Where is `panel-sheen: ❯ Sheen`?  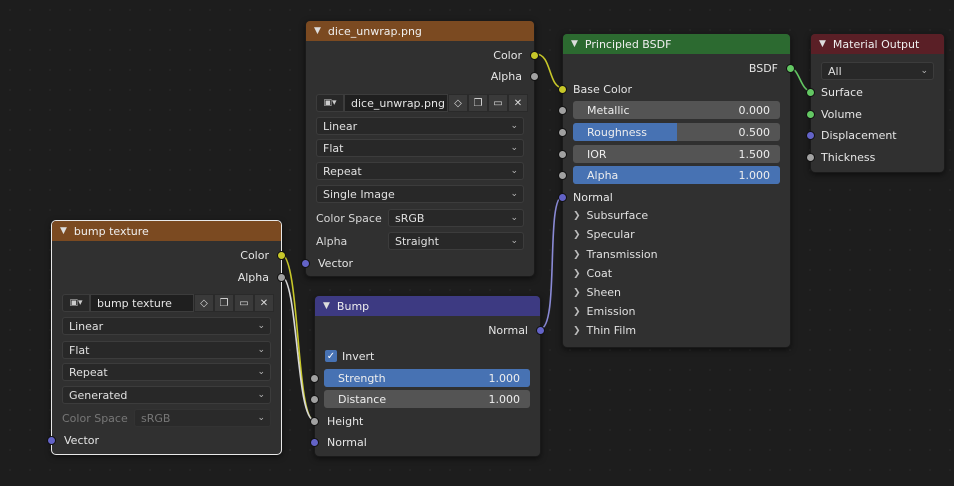
panel-sheen: ❯ Sheen is located at coordinates (597, 292).